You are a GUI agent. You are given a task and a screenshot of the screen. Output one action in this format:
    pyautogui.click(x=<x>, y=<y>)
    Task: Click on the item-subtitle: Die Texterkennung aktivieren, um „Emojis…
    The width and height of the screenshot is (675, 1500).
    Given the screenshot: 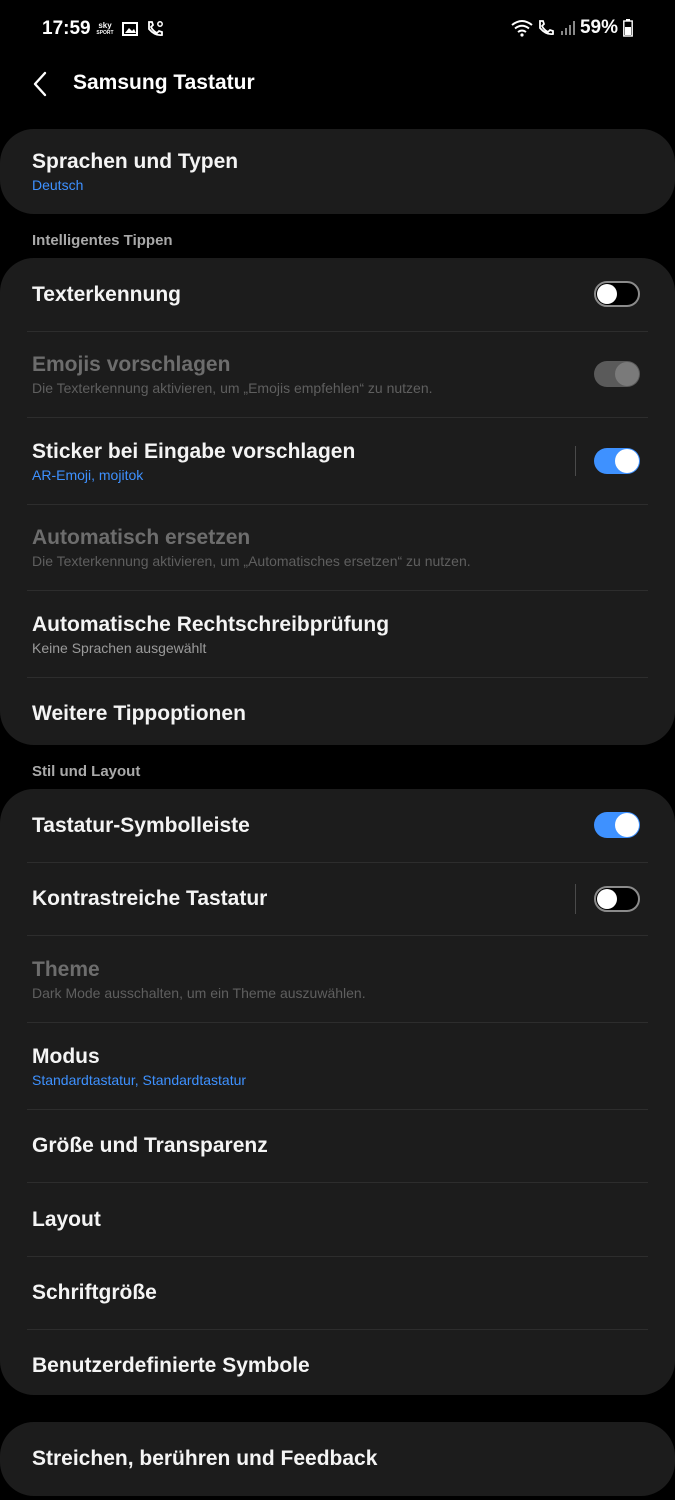 What is the action you would take?
    pyautogui.click(x=232, y=388)
    